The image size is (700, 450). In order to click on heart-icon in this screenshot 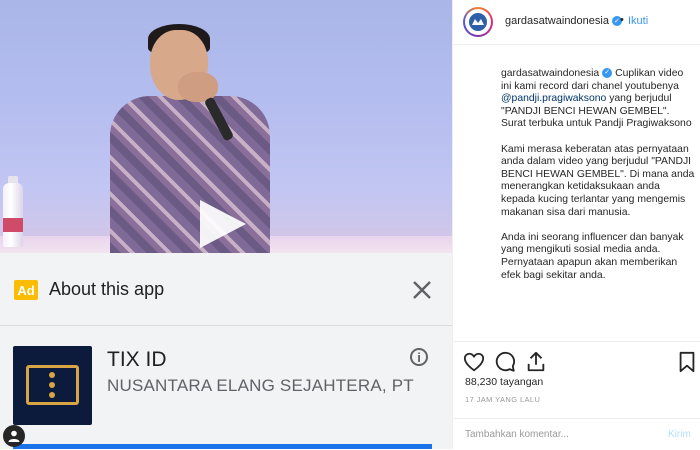, I will do `click(474, 362)`.